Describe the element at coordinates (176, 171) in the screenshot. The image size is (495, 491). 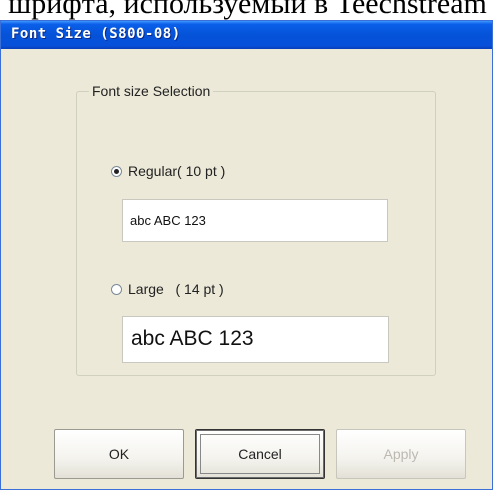
I see `radio-regular-label: Regular( 10 pt )` at that location.